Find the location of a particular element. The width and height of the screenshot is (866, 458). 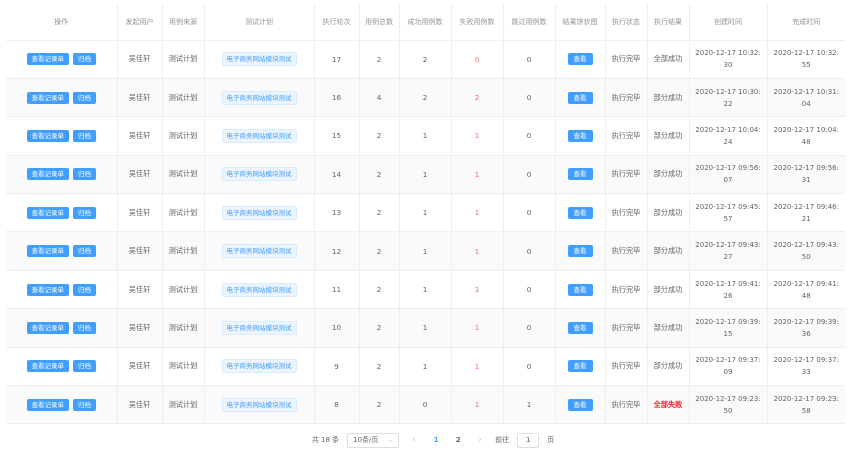

execution-result: 全部成功 is located at coordinates (667, 59).